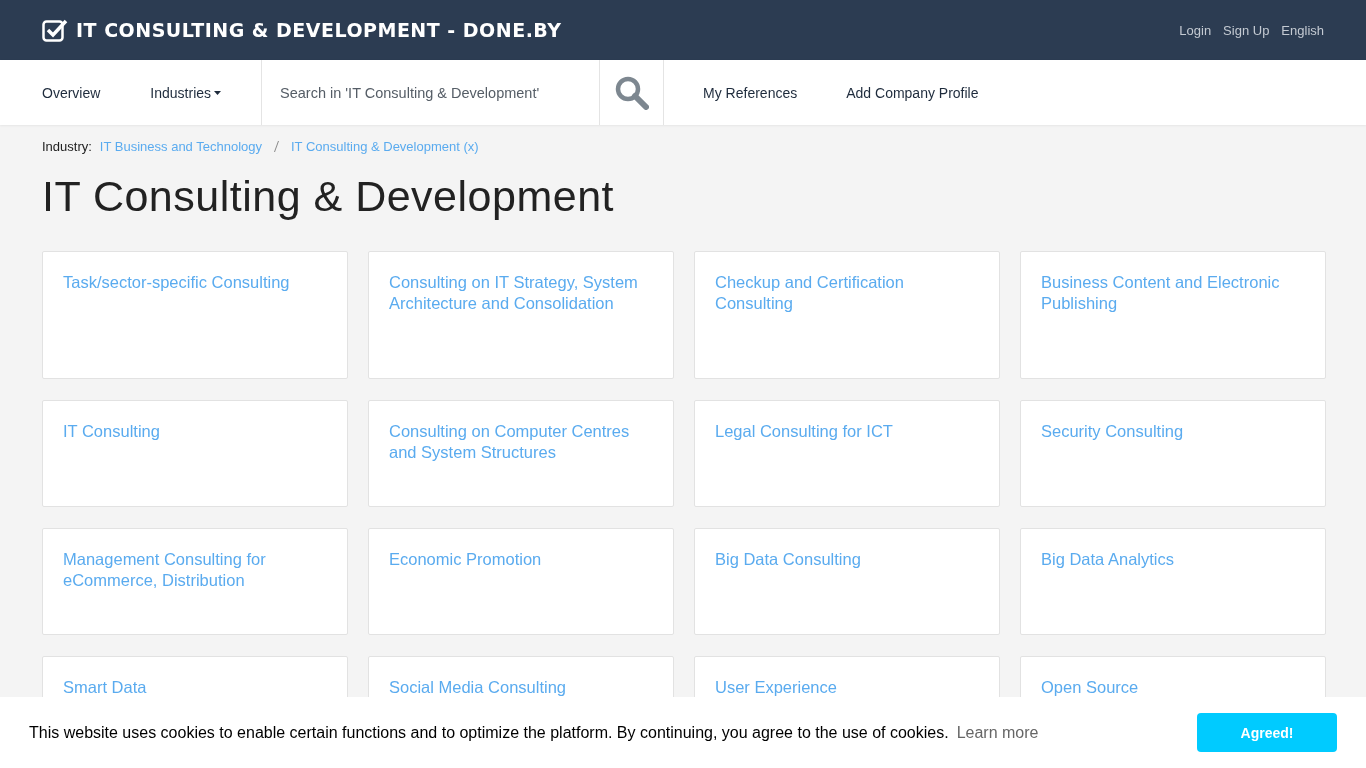  What do you see at coordinates (67, 146) in the screenshot?
I see `breadcrumb-label: Industry:` at bounding box center [67, 146].